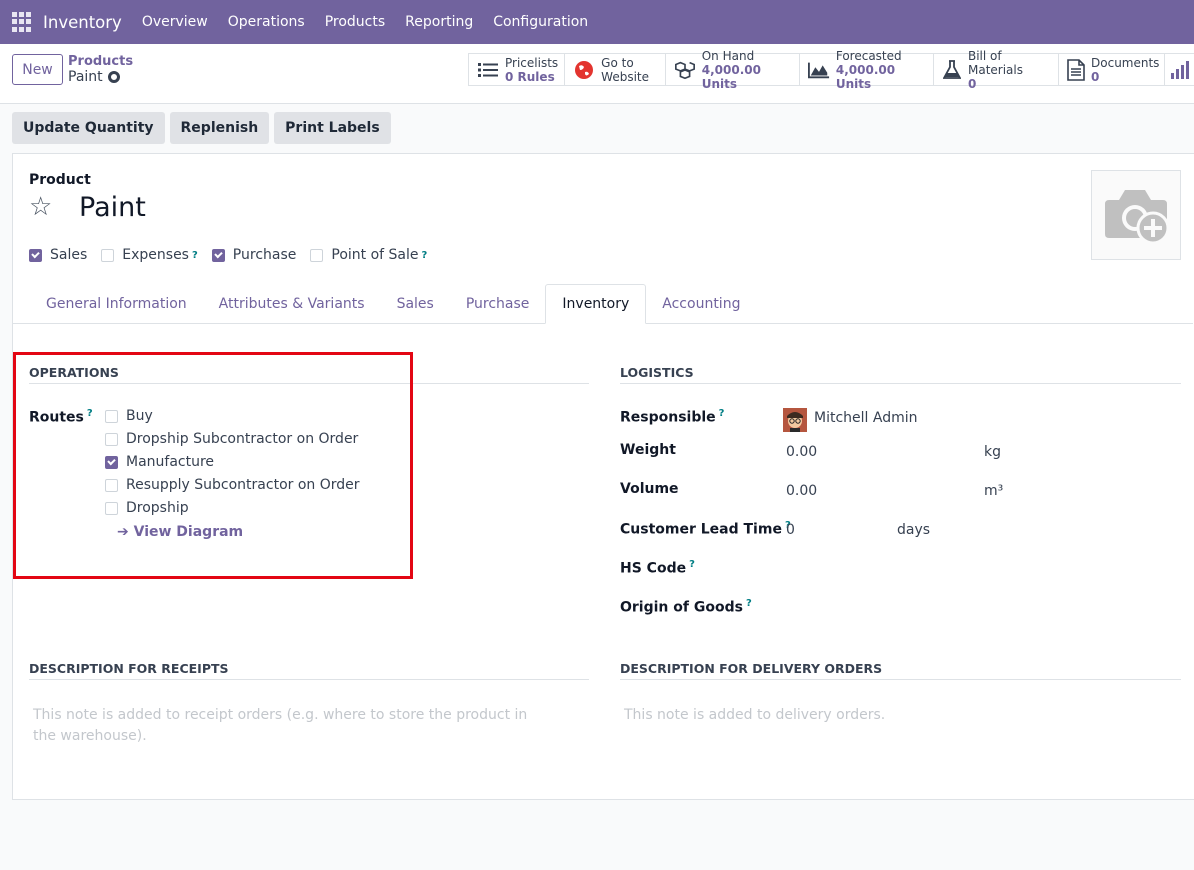 The width and height of the screenshot is (1194, 870). I want to click on product-flags: Sales Expenses? Purchase Point of Sale?, so click(235, 255).